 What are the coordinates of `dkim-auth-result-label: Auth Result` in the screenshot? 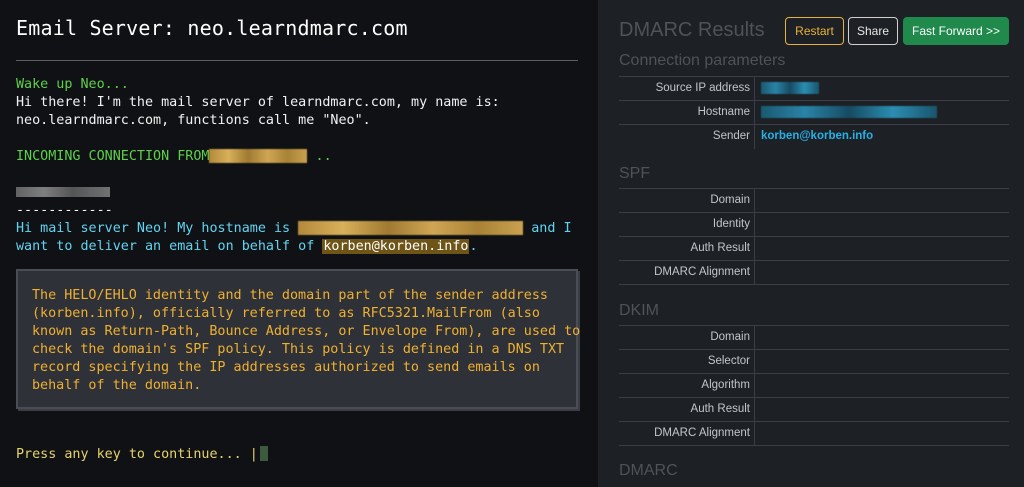 It's located at (720, 409).